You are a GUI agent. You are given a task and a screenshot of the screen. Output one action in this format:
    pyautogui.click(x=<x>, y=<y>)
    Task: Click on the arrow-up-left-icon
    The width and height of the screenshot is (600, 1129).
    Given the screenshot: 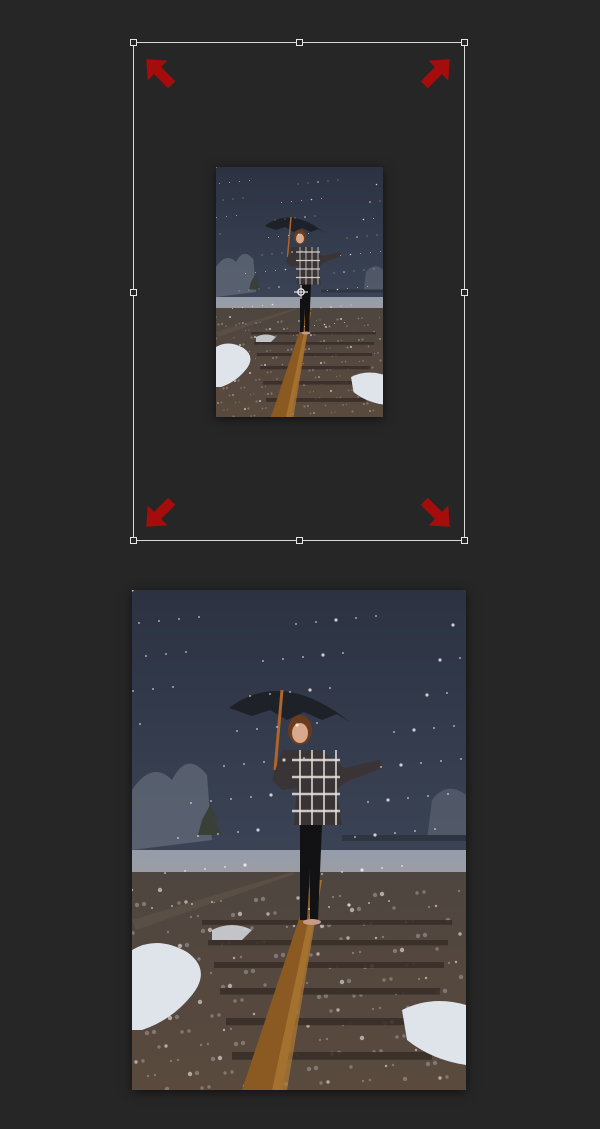 What is the action you would take?
    pyautogui.click(x=159, y=72)
    